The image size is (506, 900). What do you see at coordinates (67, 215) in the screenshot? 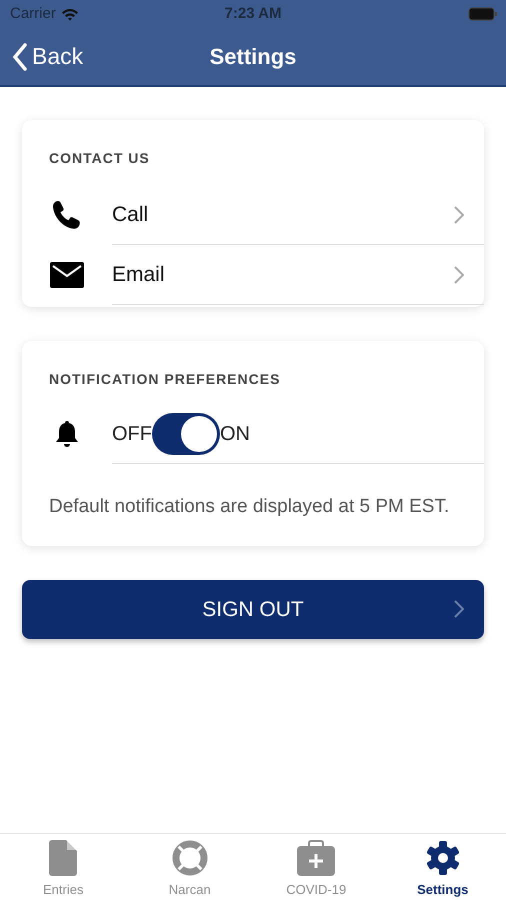
I see `phone-icon` at bounding box center [67, 215].